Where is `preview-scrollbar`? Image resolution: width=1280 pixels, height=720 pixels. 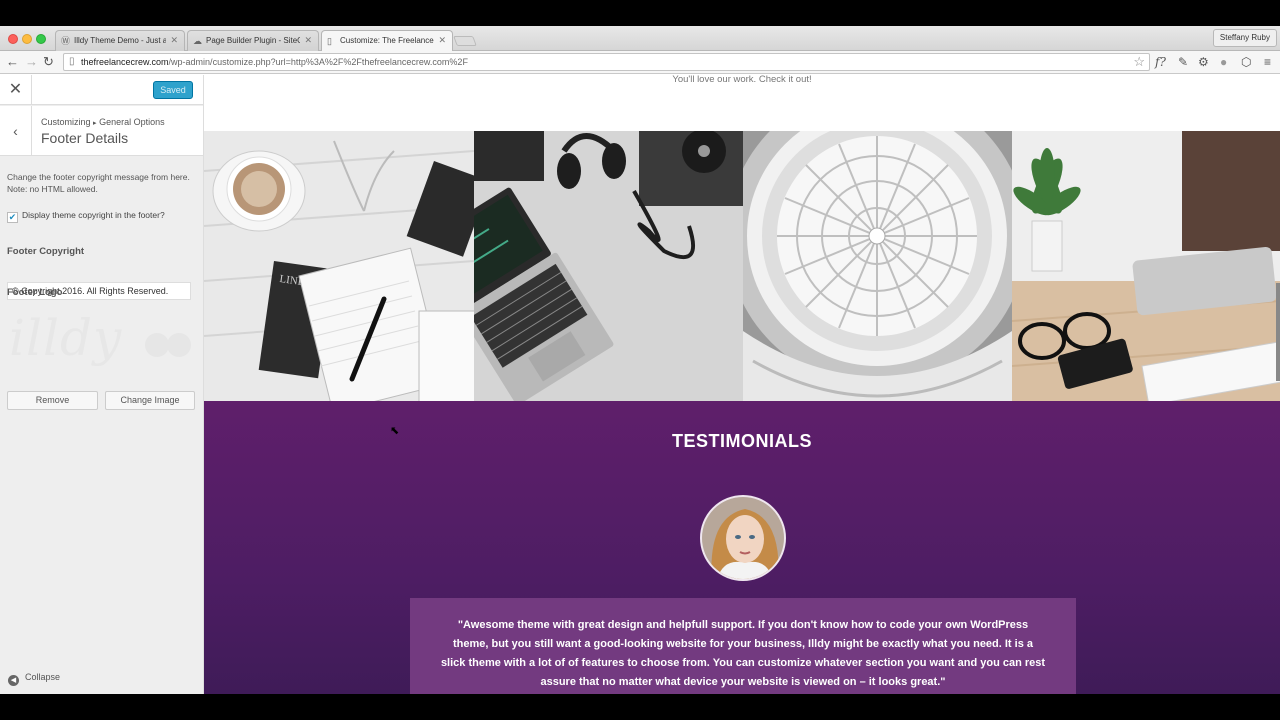 preview-scrollbar is located at coordinates (1278, 332).